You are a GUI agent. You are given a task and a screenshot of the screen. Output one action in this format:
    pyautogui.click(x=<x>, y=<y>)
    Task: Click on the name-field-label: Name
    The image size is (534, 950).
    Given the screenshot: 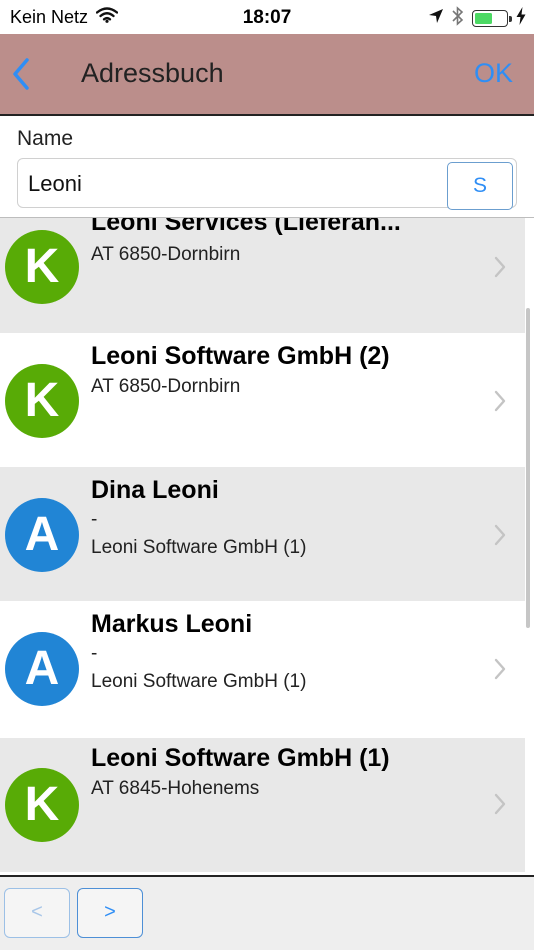 What is the action you would take?
    pyautogui.click(x=45, y=138)
    